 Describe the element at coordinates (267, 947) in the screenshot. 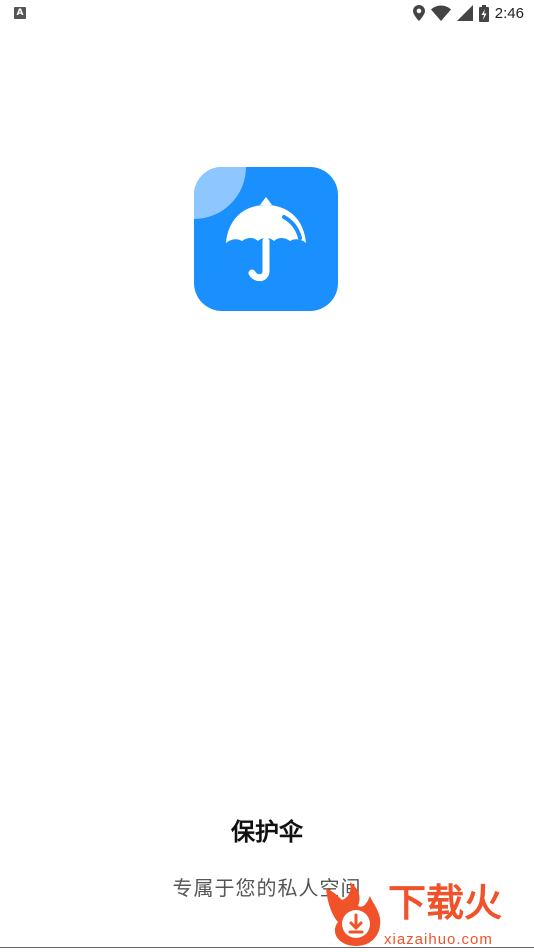

I see `bottom-divider` at that location.